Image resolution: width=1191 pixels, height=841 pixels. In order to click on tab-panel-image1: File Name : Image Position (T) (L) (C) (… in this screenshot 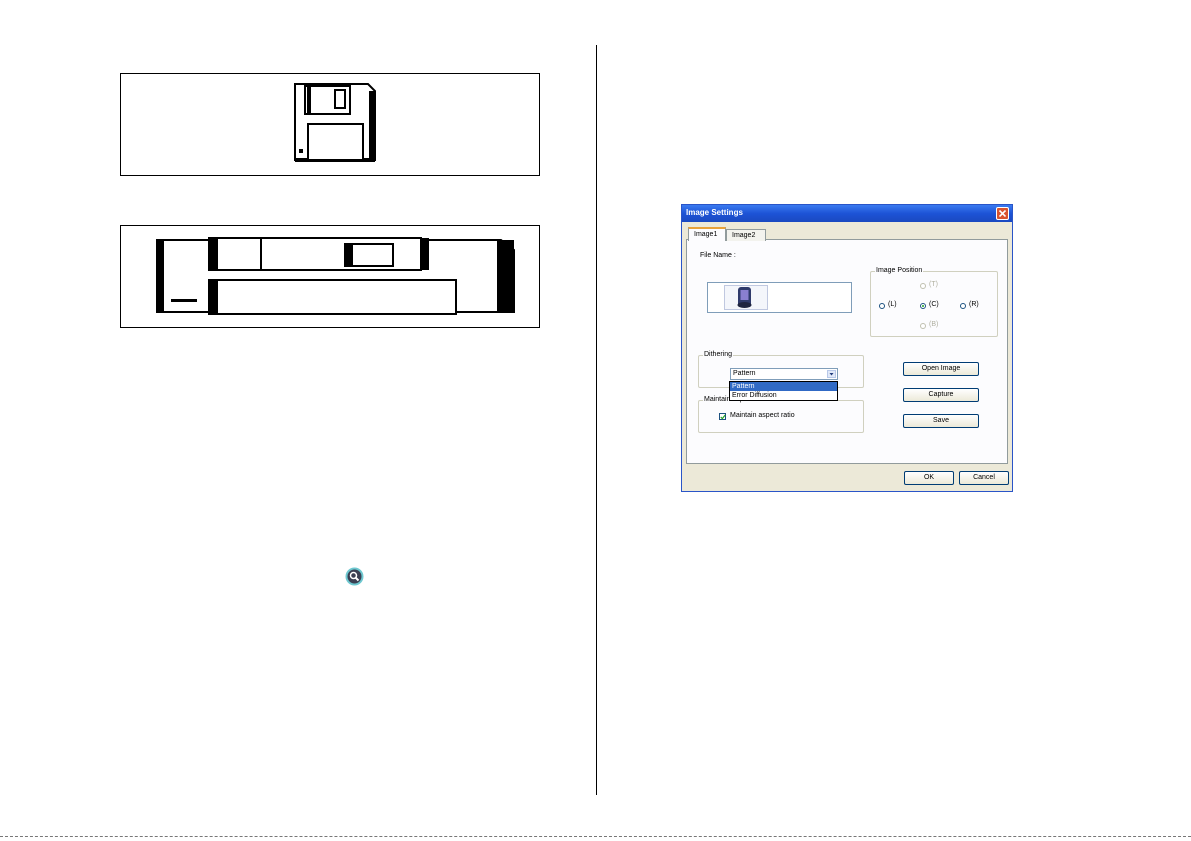, I will do `click(847, 351)`.